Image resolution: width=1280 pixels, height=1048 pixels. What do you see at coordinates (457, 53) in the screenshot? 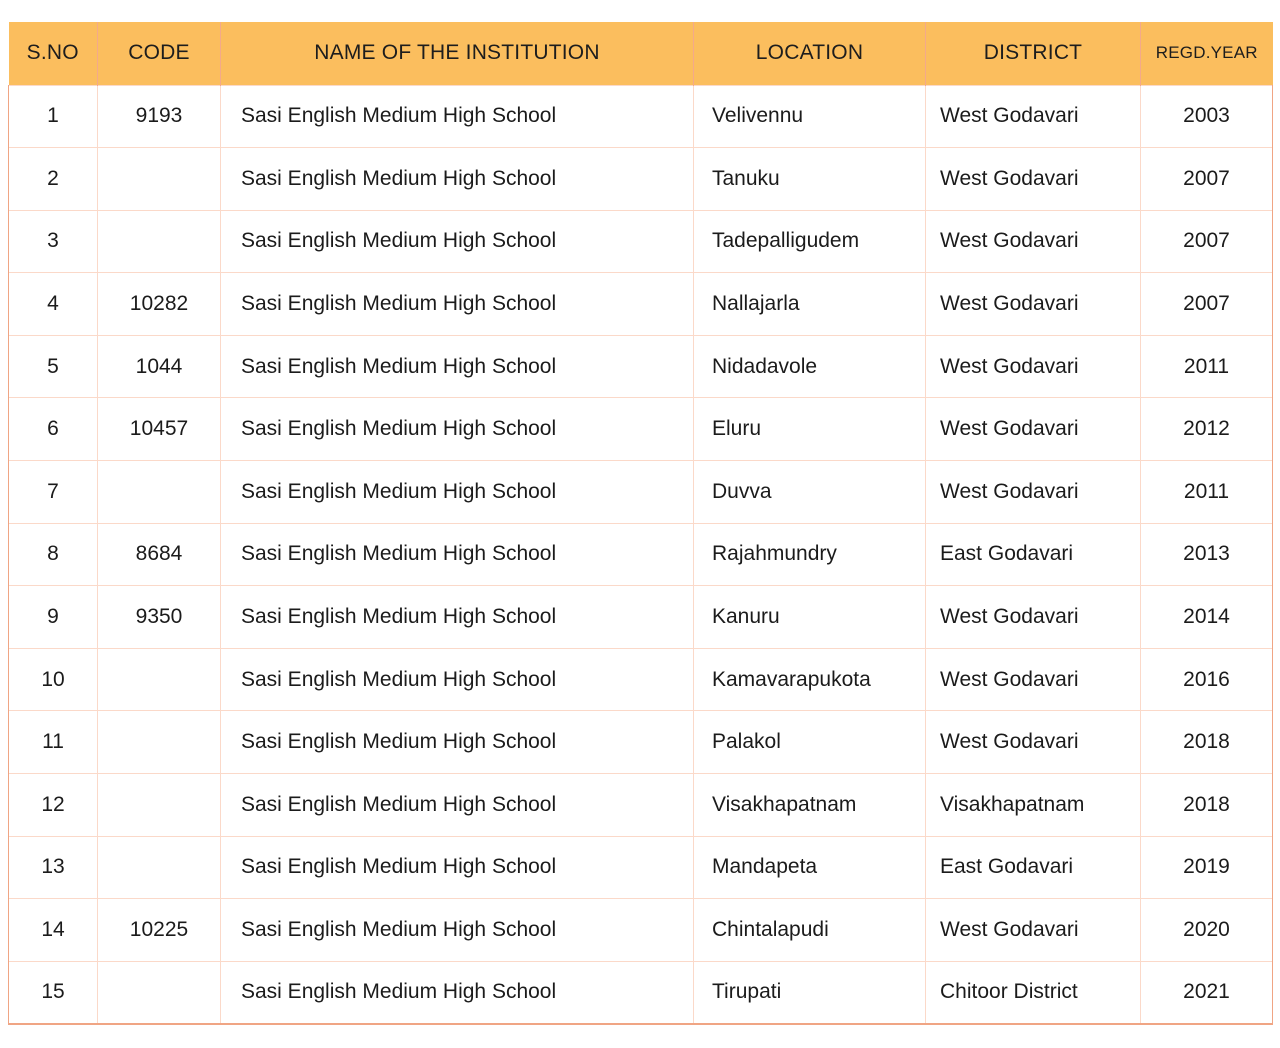
I see `column-header-name: NAME OF THE INSTITUTION` at bounding box center [457, 53].